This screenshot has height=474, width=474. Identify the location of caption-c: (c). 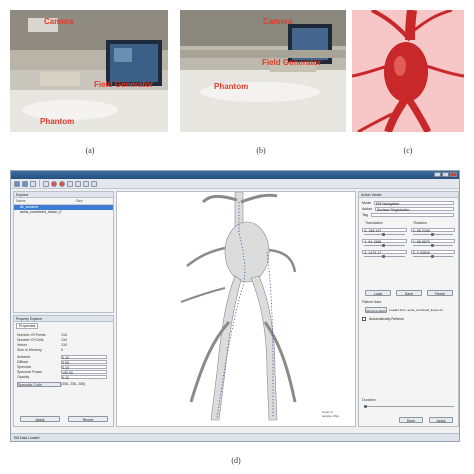
(408, 150).